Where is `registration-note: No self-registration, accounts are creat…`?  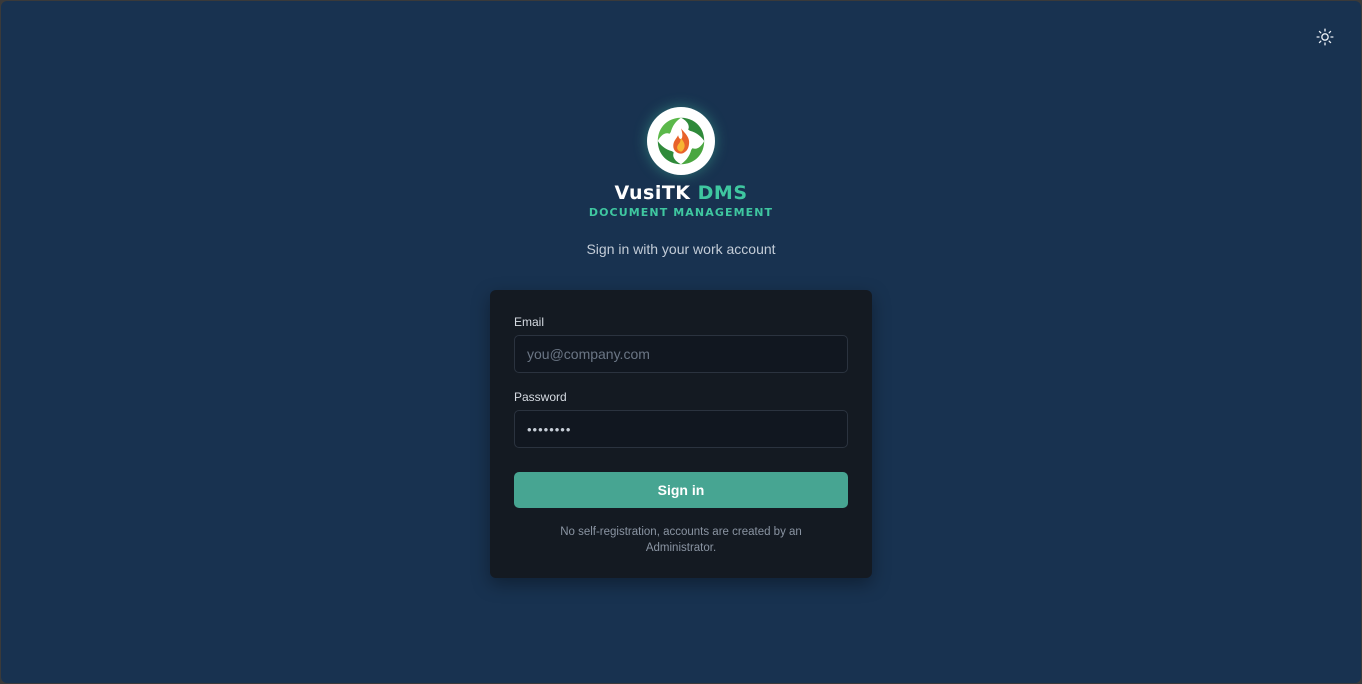 registration-note: No self-registration, accounts are creat… is located at coordinates (681, 540).